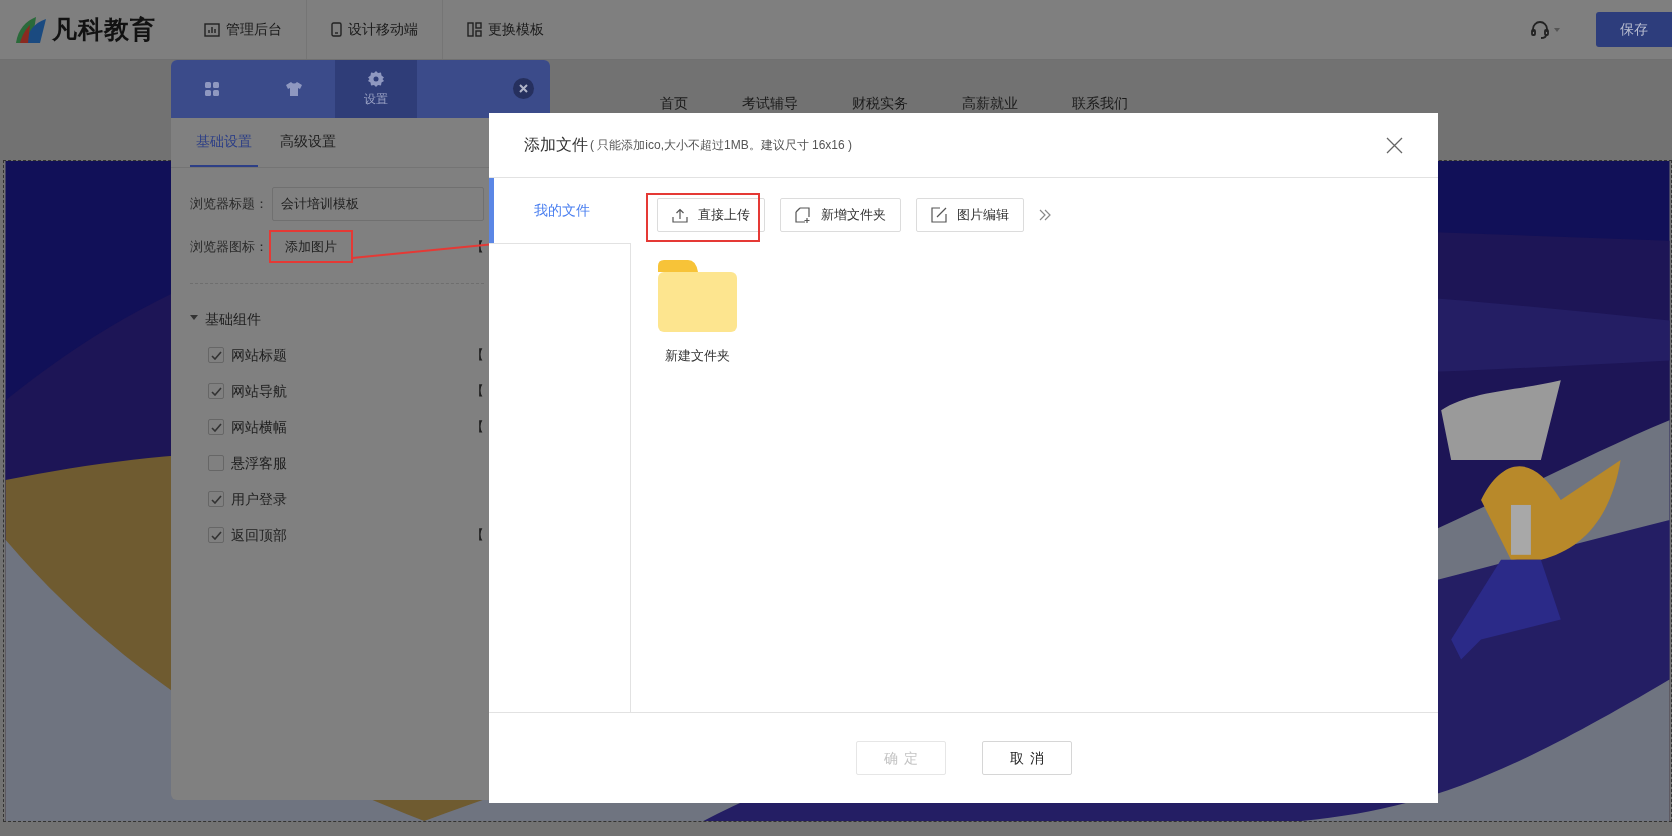 Image resolution: width=1672 pixels, height=836 pixels. Describe the element at coordinates (376, 78) in the screenshot. I see `gear-icon` at that location.